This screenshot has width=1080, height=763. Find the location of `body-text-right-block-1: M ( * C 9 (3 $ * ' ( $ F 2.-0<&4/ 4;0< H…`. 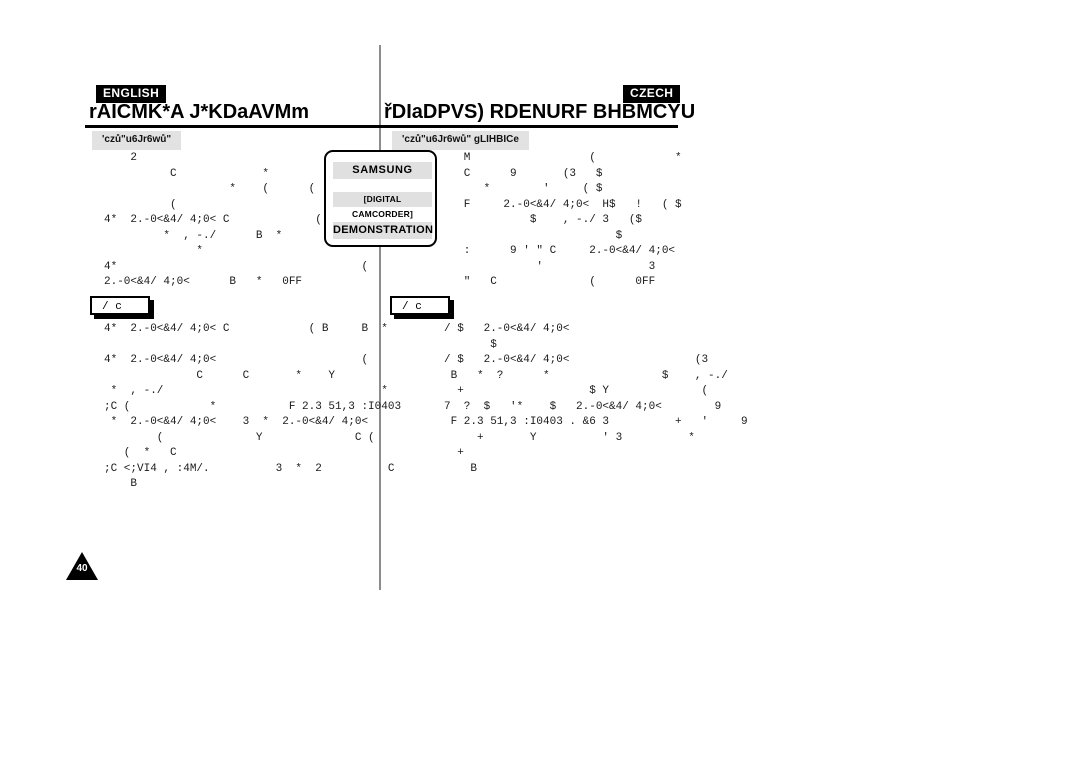

body-text-right-block-1: M ( * C 9 (3 $ * ' ( $ F 2.-0<&4/ 4;0< H… is located at coordinates (572, 220).